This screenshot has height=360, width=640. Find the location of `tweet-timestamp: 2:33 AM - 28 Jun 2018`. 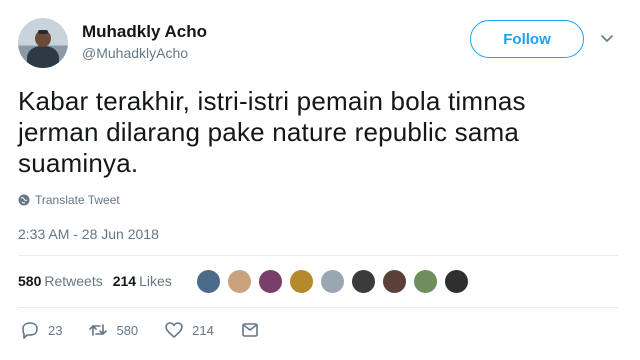

tweet-timestamp: 2:33 AM - 28 Jun 2018 is located at coordinates (88, 234).